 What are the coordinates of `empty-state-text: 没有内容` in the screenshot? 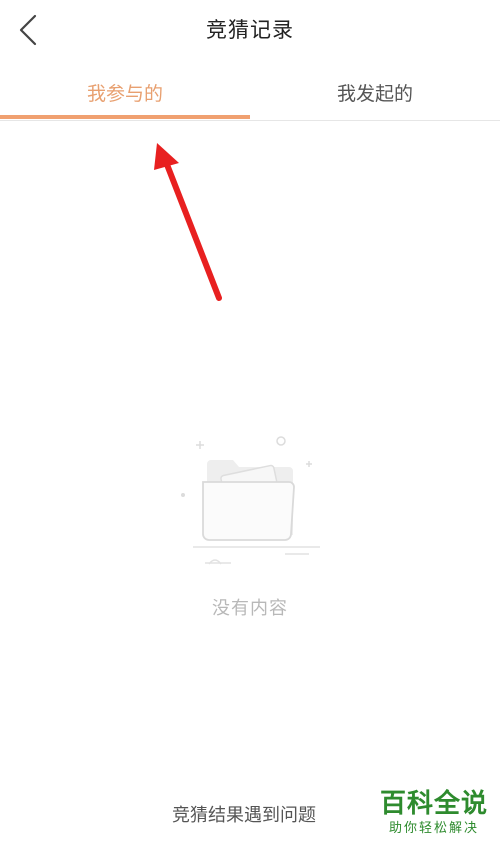 It's located at (250, 608).